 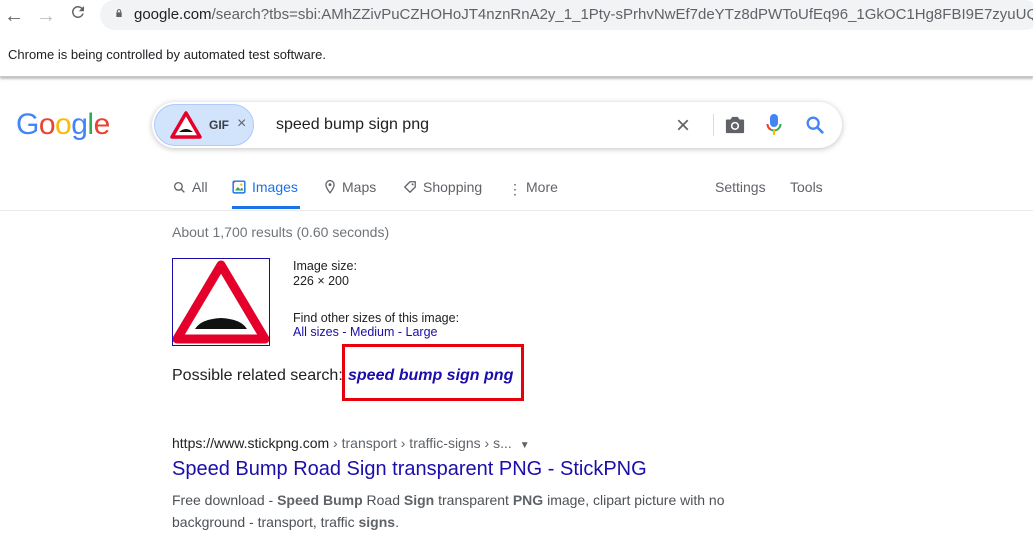 I want to click on more-vert-icon: ⋮, so click(x=515, y=189).